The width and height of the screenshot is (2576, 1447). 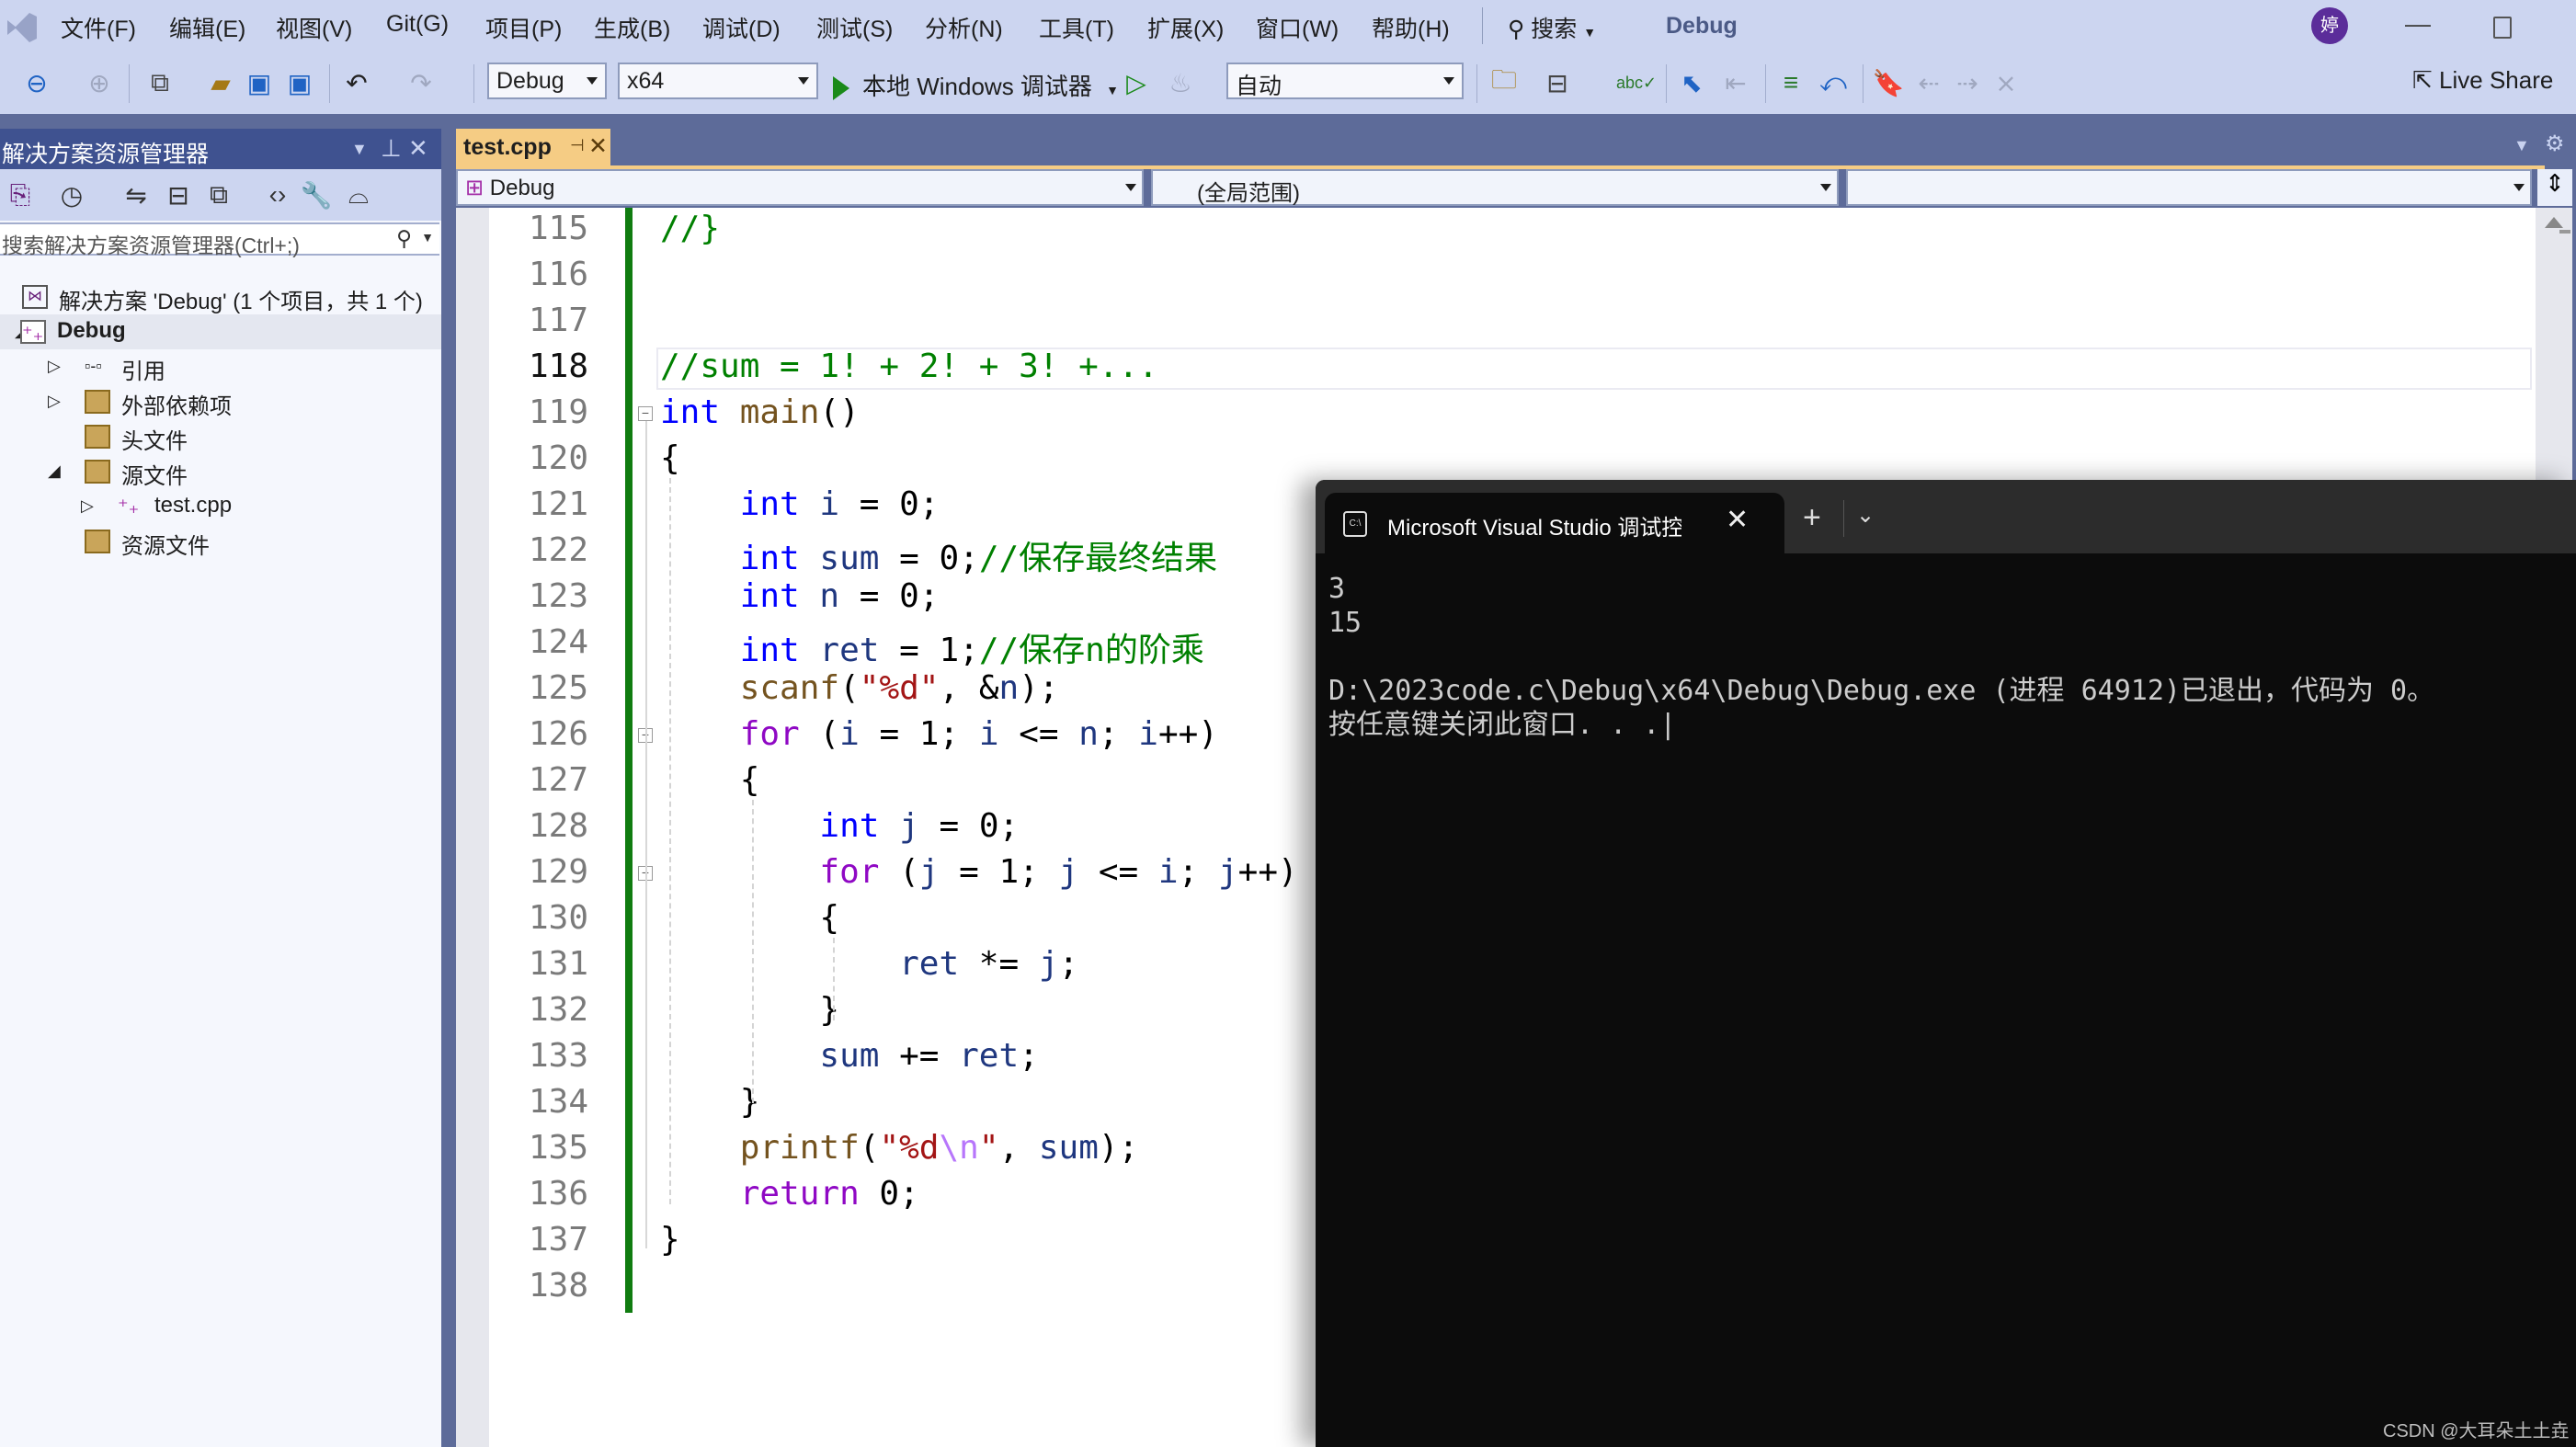 What do you see at coordinates (1345, 81) in the screenshot?
I see `debug-mode-select: 自动` at bounding box center [1345, 81].